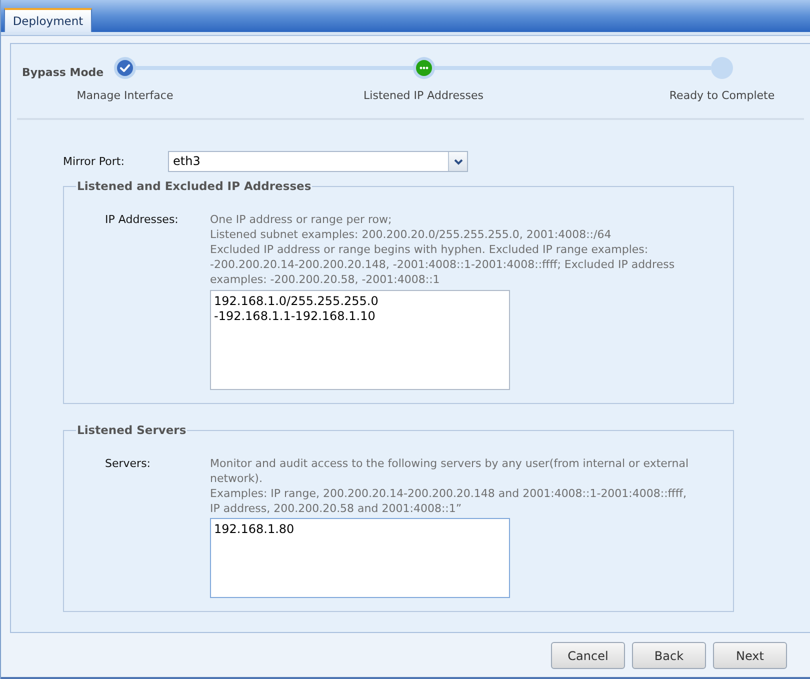  I want to click on dropdown-button, so click(457, 161).